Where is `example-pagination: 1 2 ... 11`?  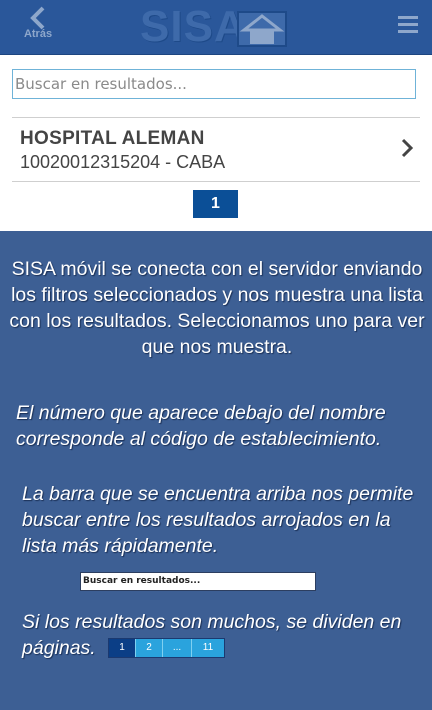 example-pagination: 1 2 ... 11 is located at coordinates (166, 648).